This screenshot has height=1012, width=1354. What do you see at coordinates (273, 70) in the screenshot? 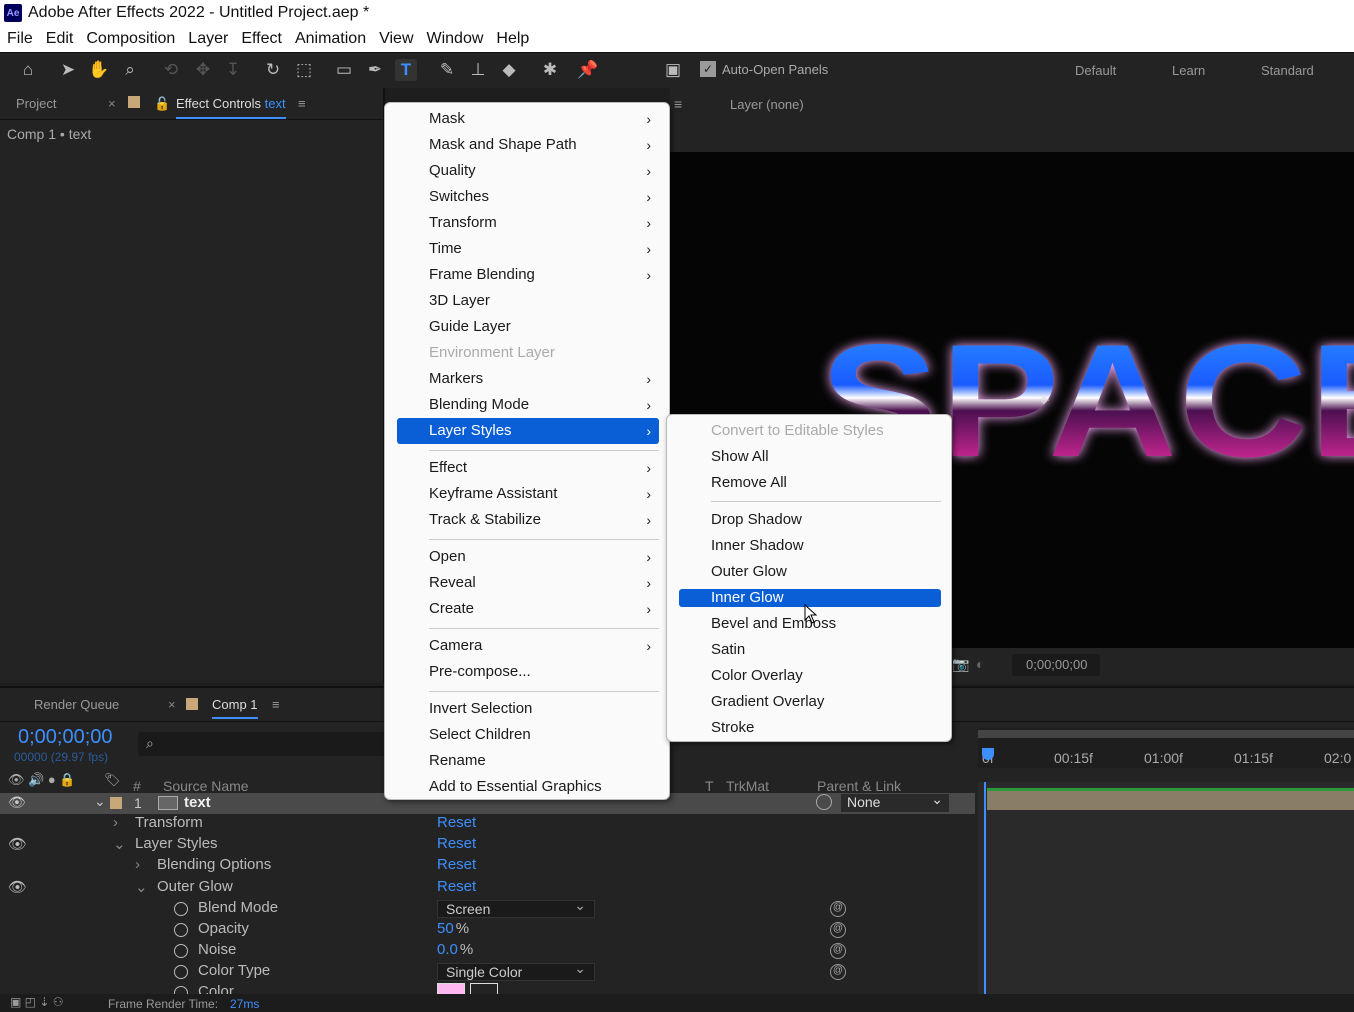
I see `rotation-tool-icon: ↻` at bounding box center [273, 70].